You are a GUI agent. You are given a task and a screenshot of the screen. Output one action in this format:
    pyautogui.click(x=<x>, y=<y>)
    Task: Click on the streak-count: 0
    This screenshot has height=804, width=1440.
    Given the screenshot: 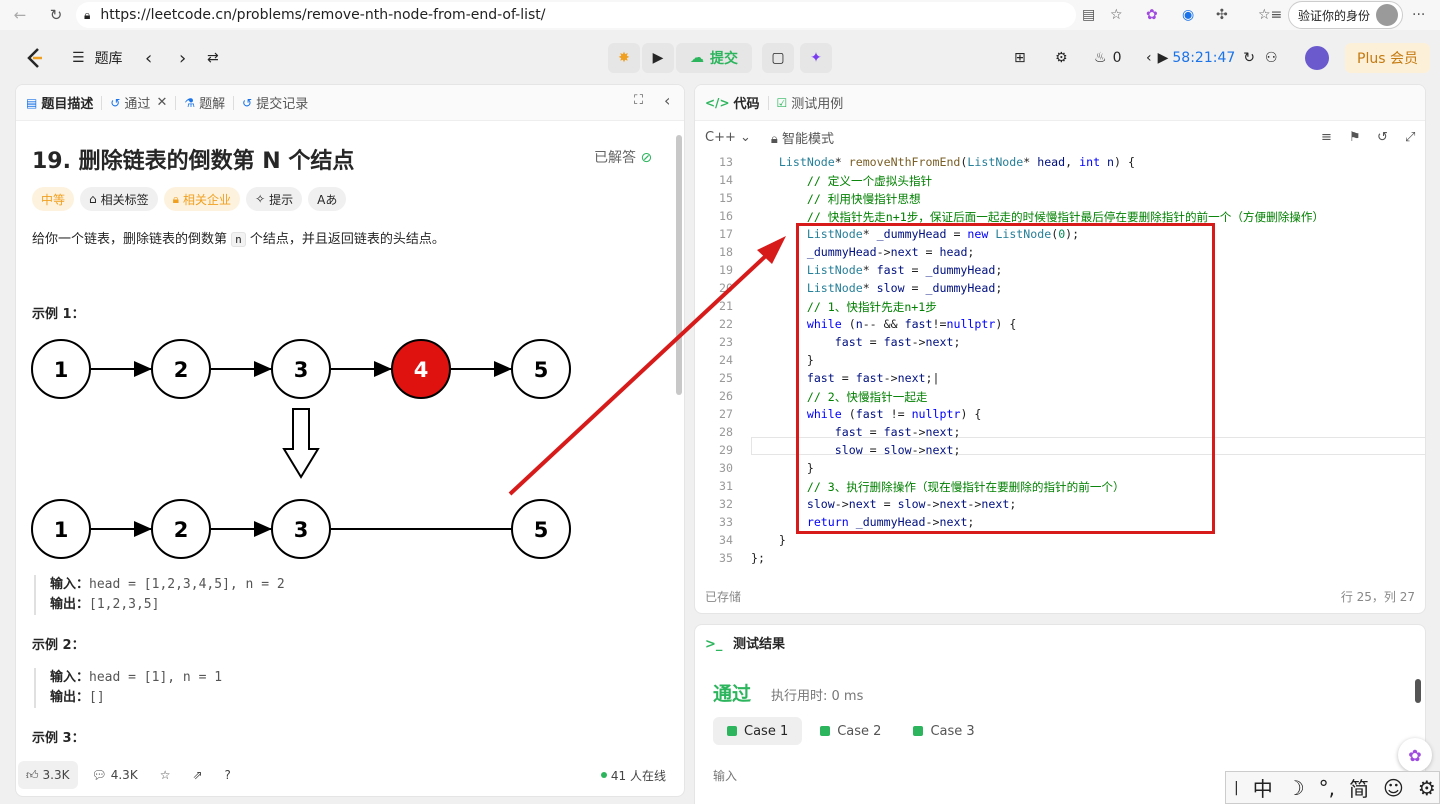 What is the action you would take?
    pyautogui.click(x=1117, y=58)
    